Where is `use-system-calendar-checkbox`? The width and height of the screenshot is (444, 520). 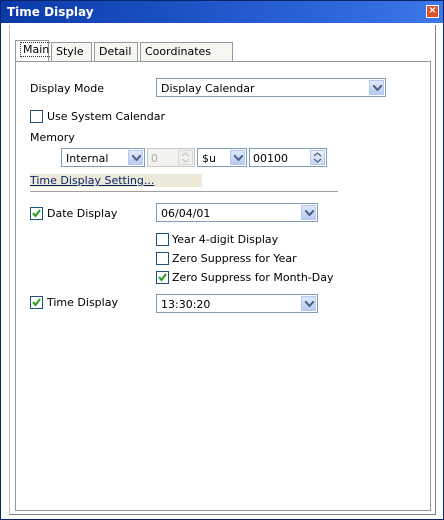 use-system-calendar-checkbox is located at coordinates (36, 116).